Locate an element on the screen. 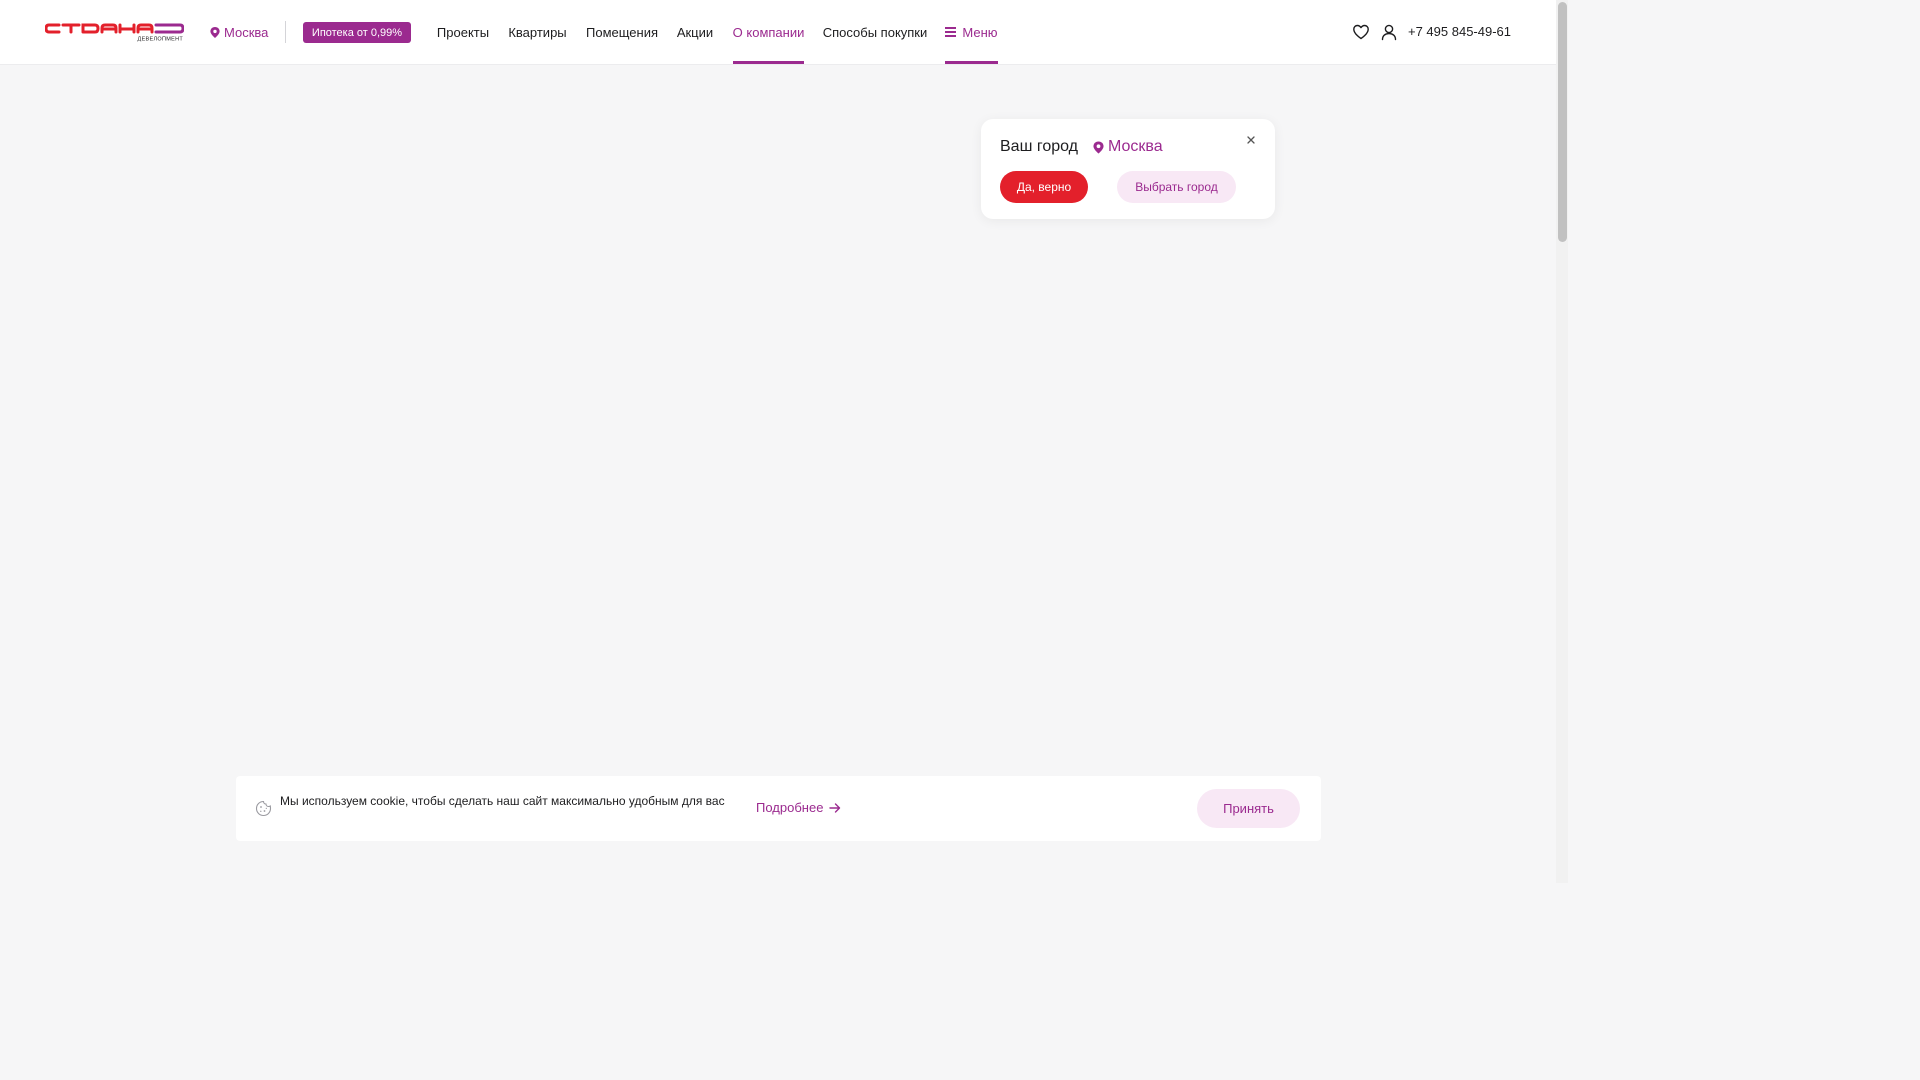 This screenshot has width=1920, height=1080. menu-button: Меню is located at coordinates (971, 32).